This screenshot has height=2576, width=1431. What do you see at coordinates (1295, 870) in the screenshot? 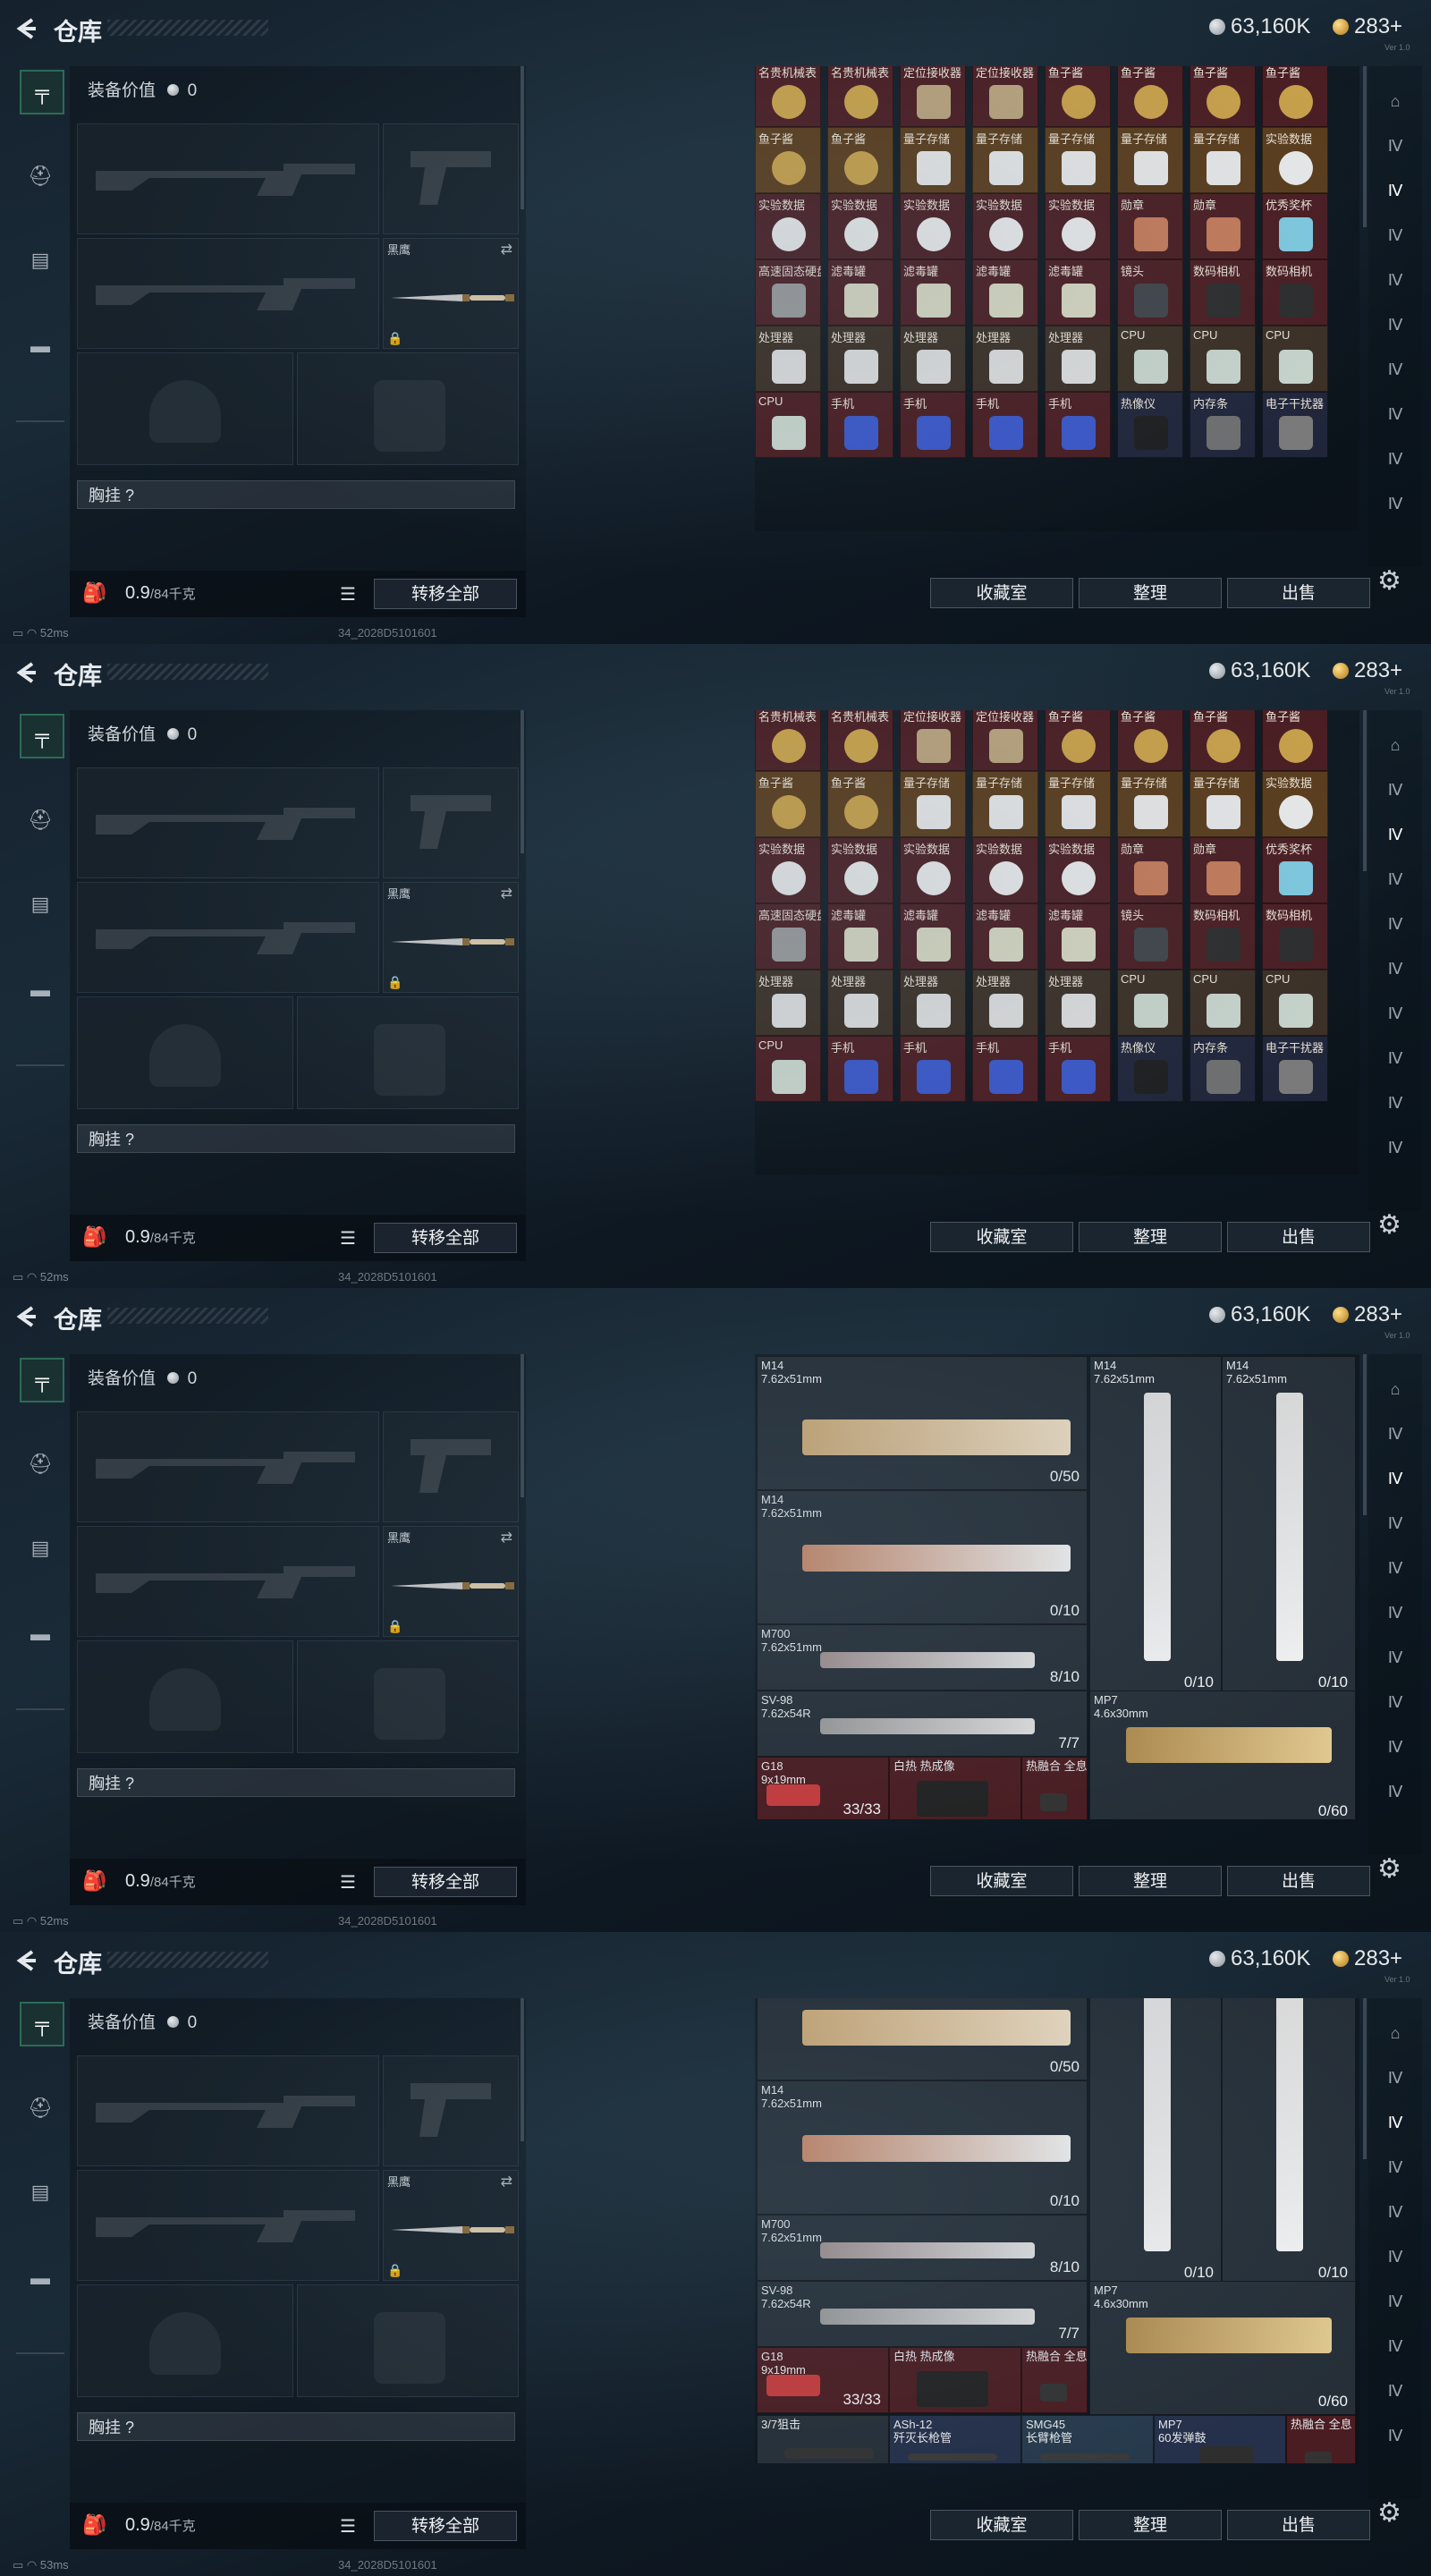
I see `storage-item: 优秀奖杯` at bounding box center [1295, 870].